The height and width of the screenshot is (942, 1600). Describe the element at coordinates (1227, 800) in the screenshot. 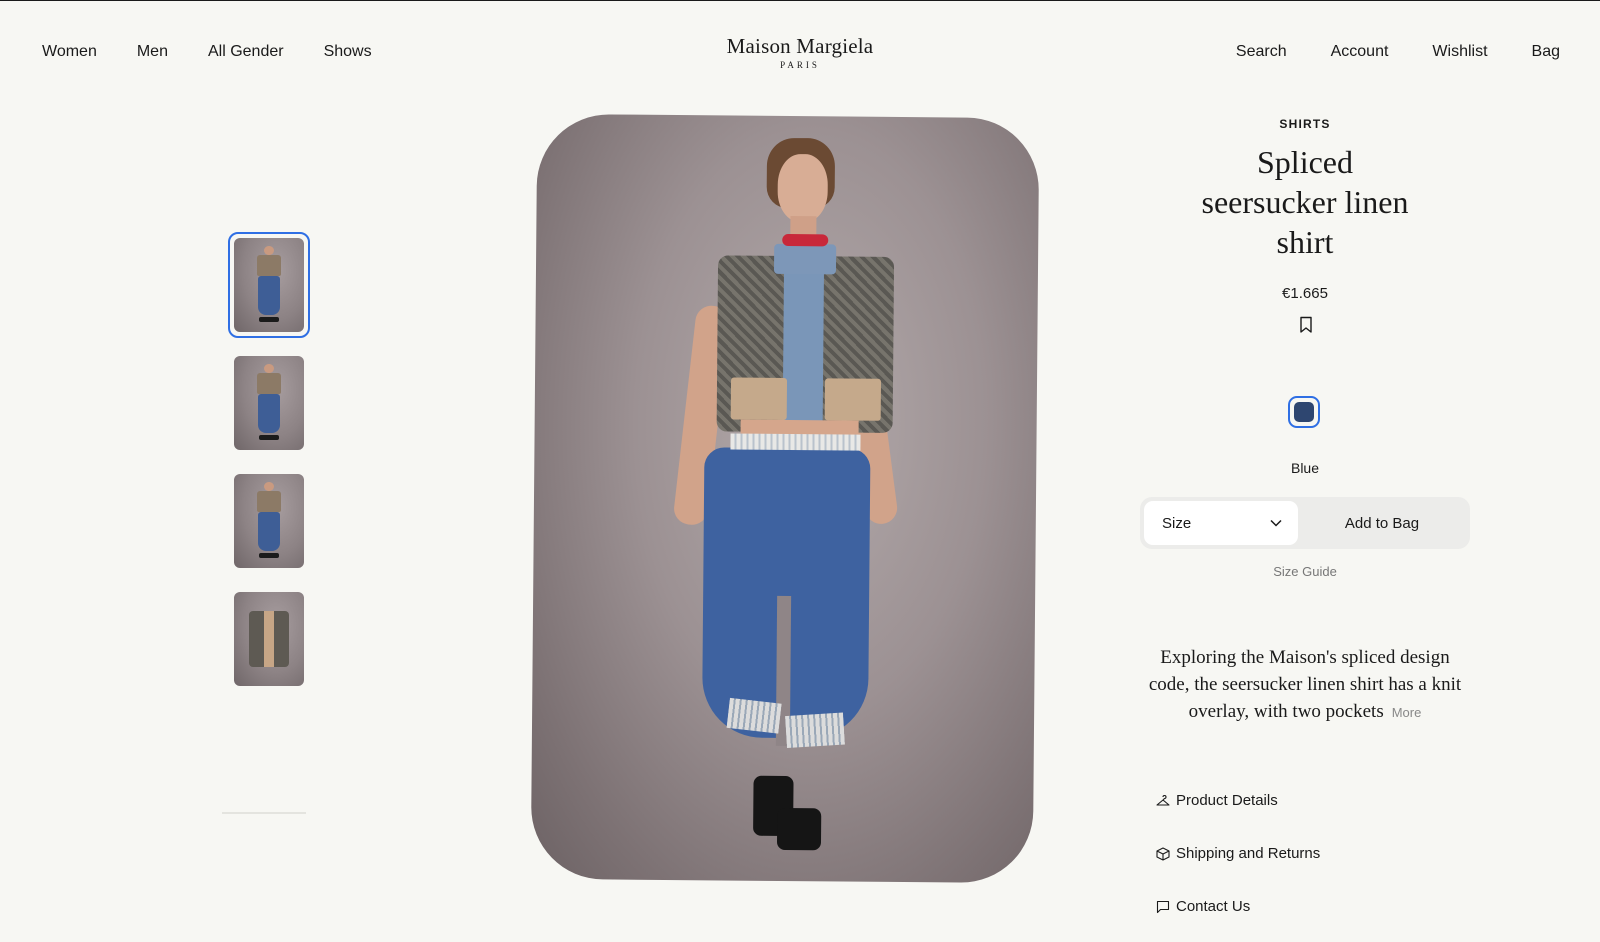

I see `accordion-label: Product Details` at that location.